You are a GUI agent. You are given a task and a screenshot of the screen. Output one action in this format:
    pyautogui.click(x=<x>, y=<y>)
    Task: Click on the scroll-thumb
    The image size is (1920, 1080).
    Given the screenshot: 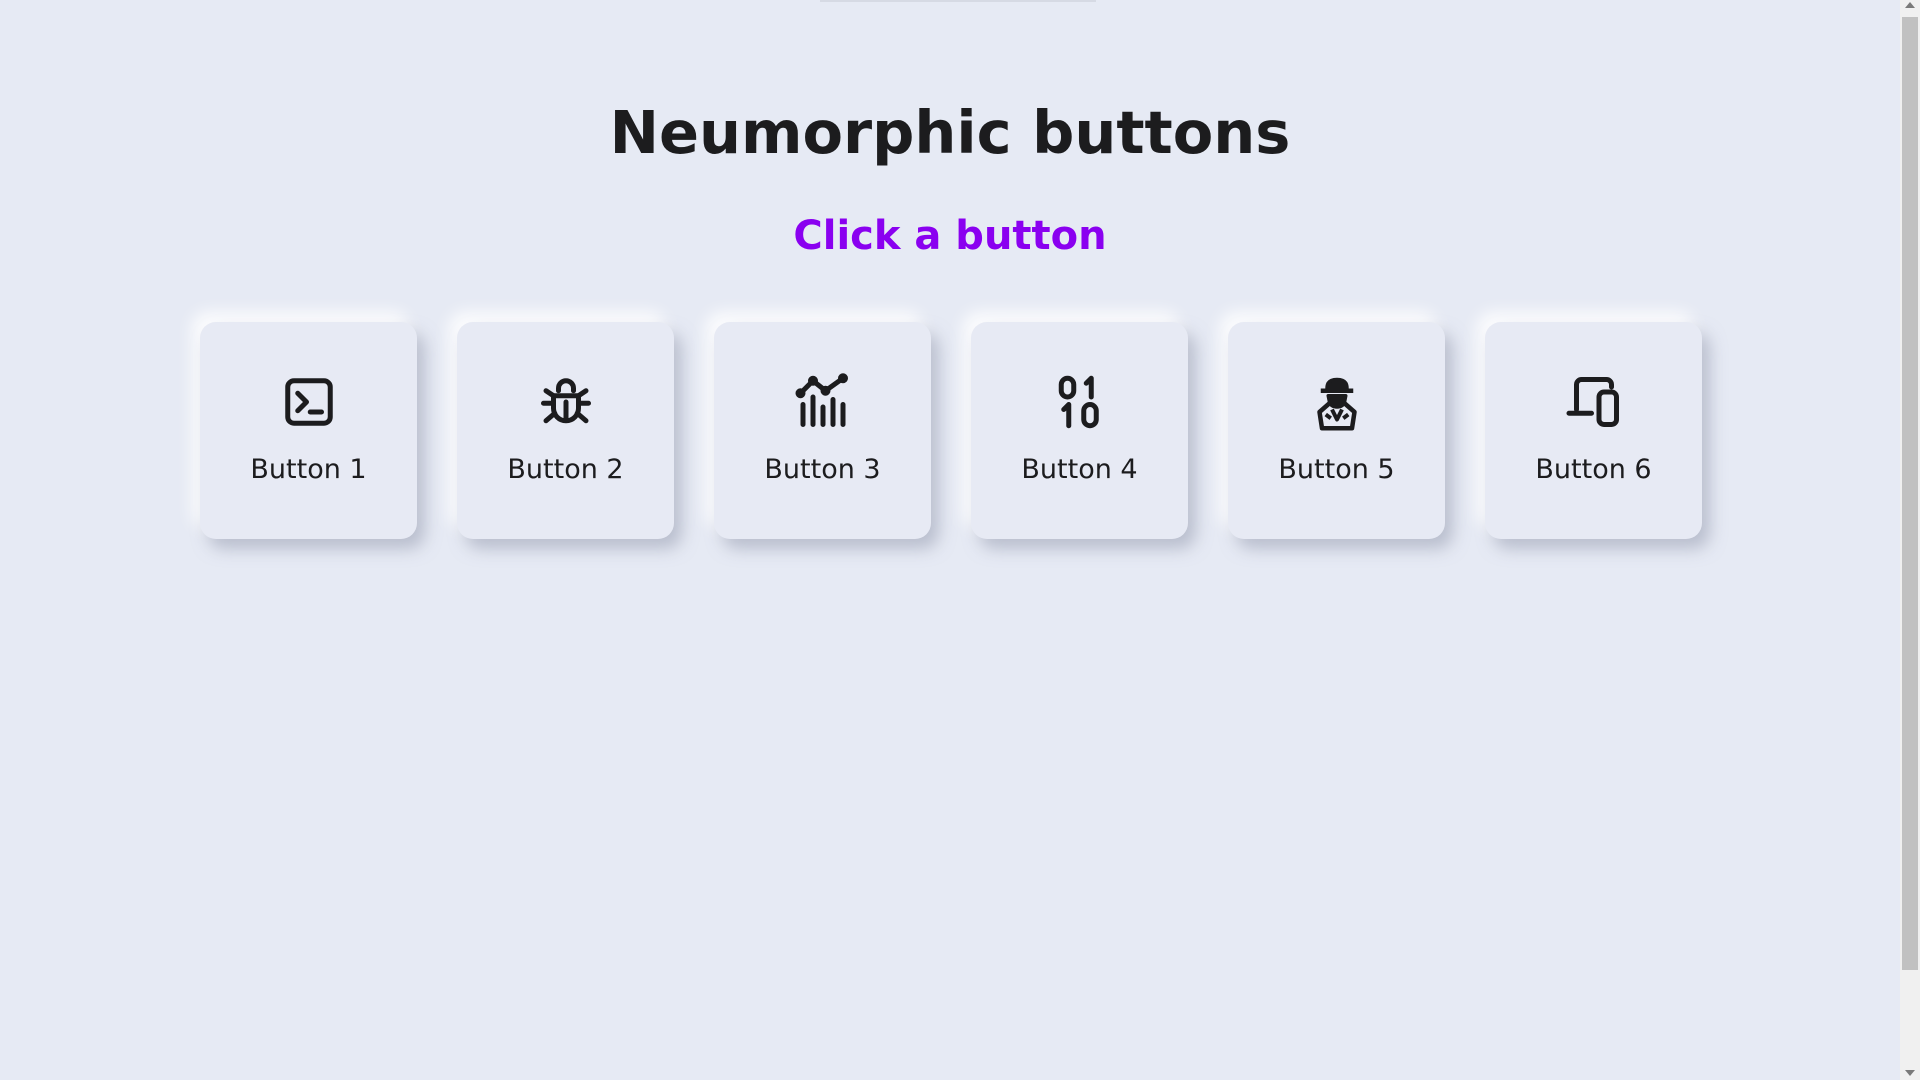 What is the action you would take?
    pyautogui.click(x=1910, y=493)
    